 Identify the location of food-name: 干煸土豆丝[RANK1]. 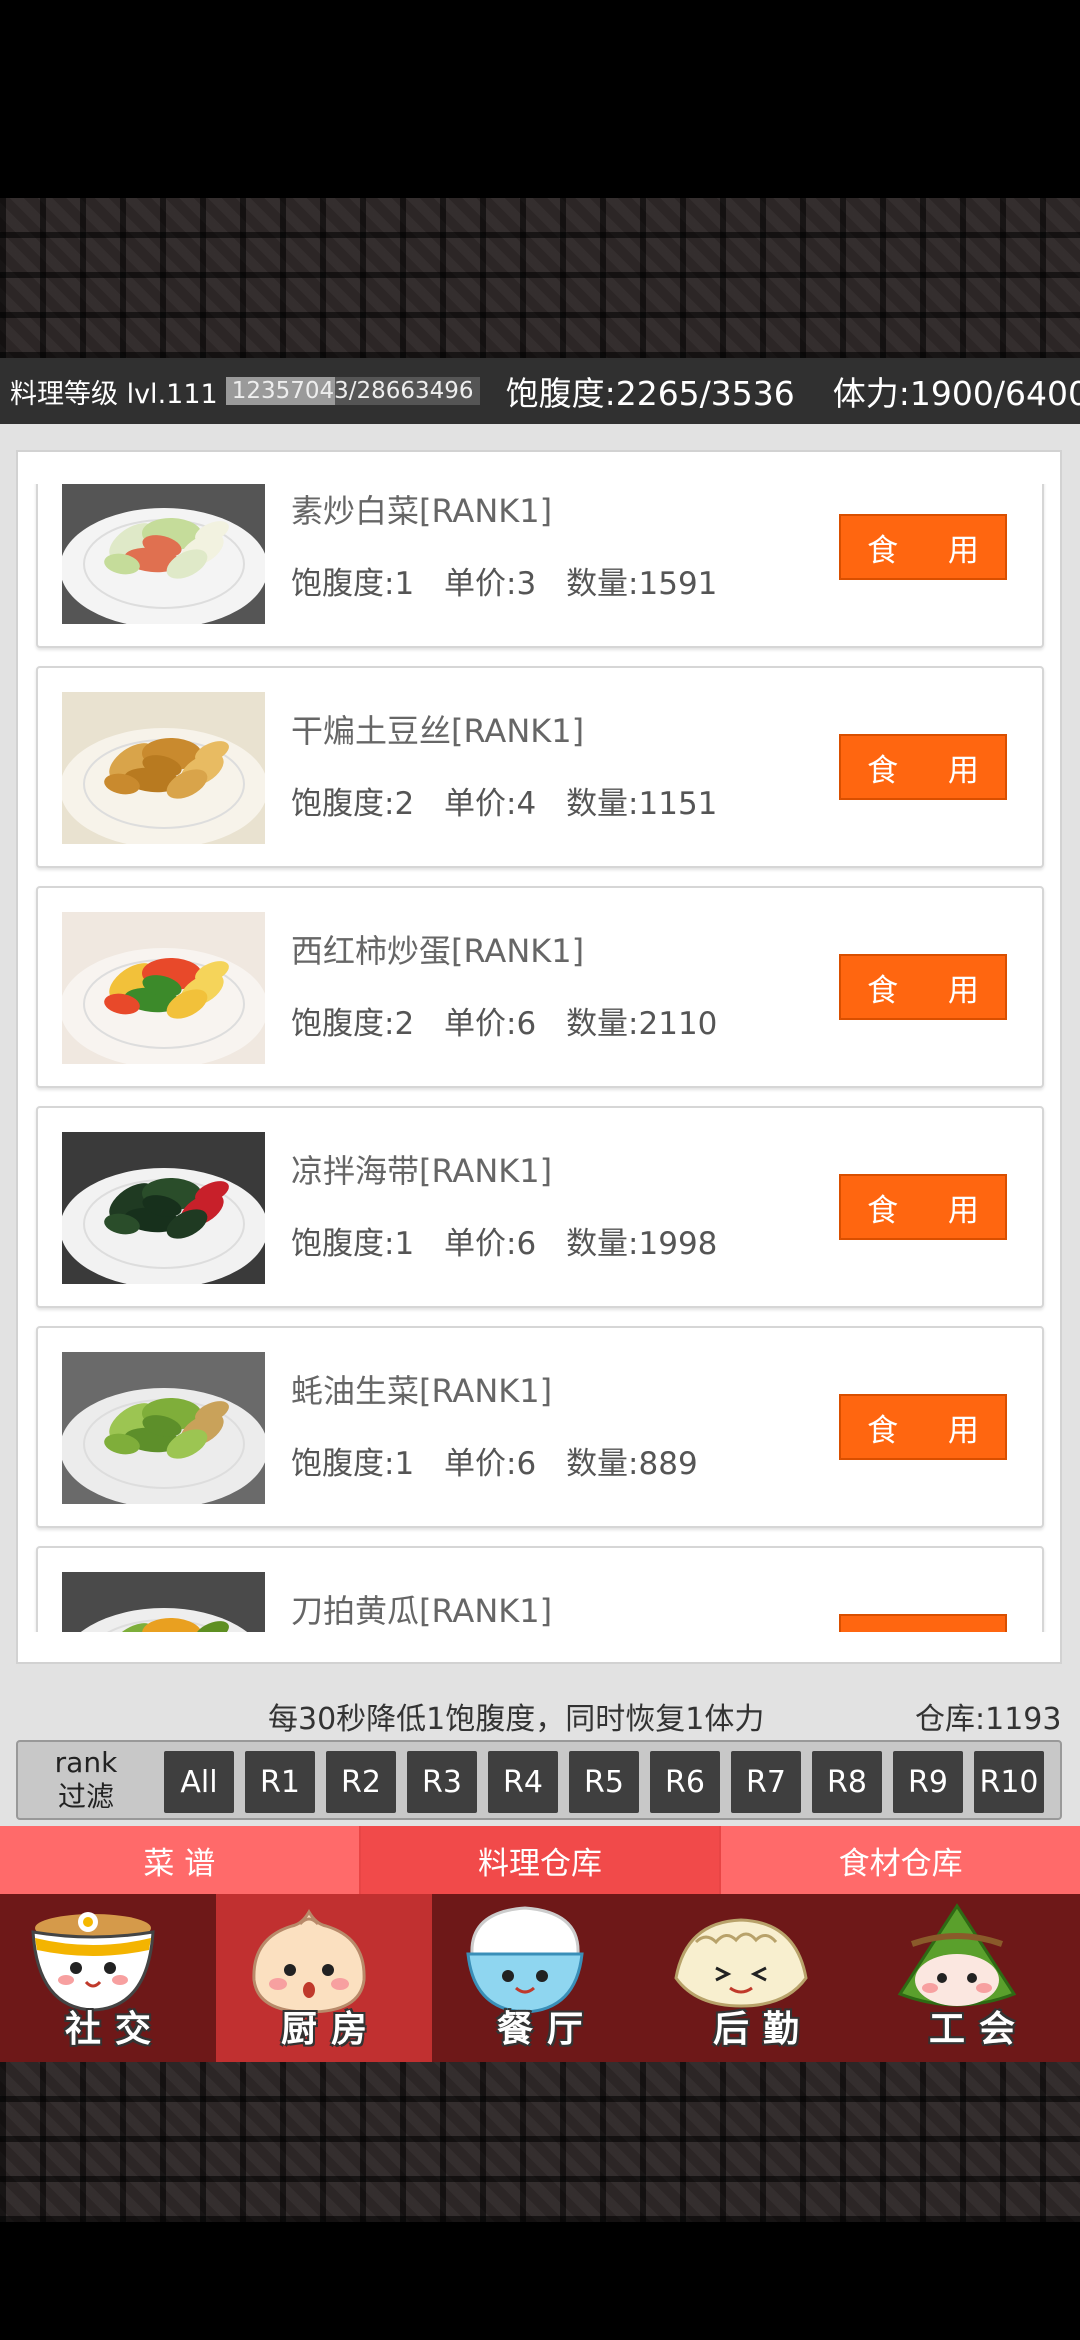
(438, 731).